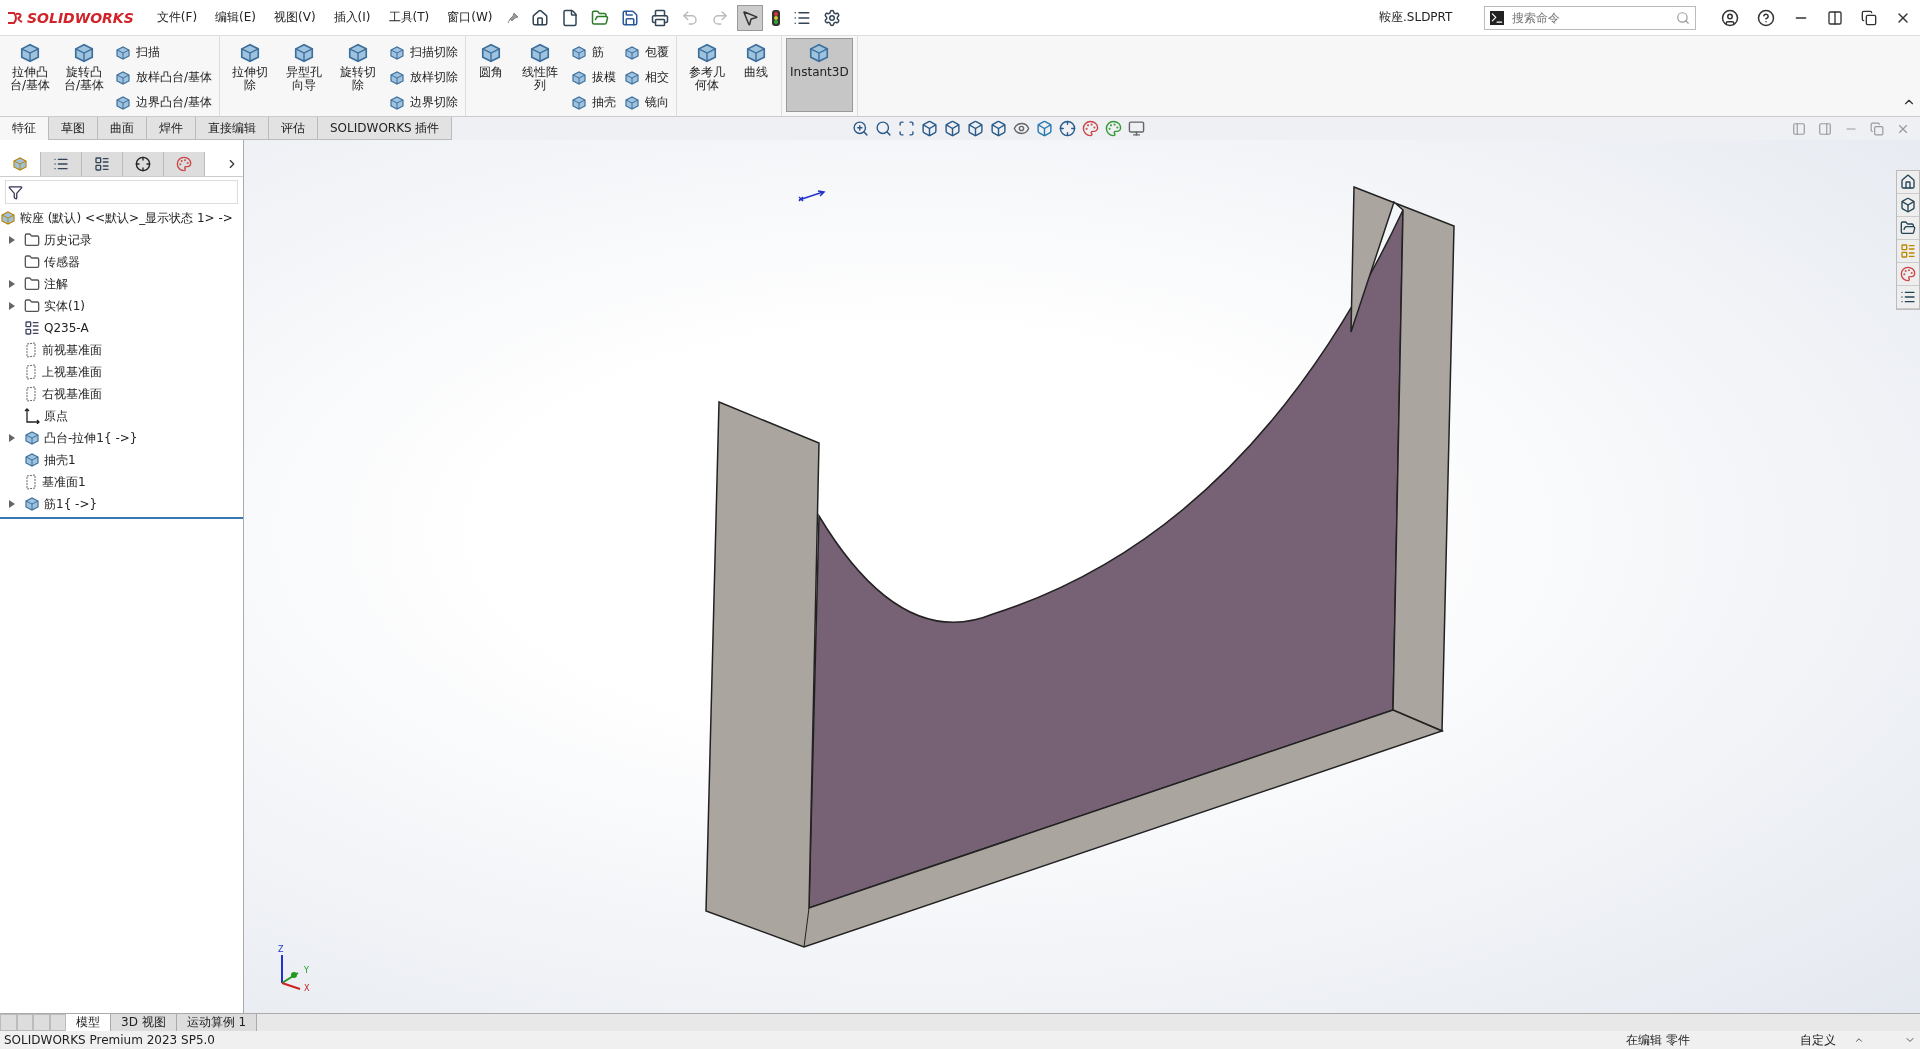  What do you see at coordinates (513, 17) in the screenshot?
I see `pin-icon` at bounding box center [513, 17].